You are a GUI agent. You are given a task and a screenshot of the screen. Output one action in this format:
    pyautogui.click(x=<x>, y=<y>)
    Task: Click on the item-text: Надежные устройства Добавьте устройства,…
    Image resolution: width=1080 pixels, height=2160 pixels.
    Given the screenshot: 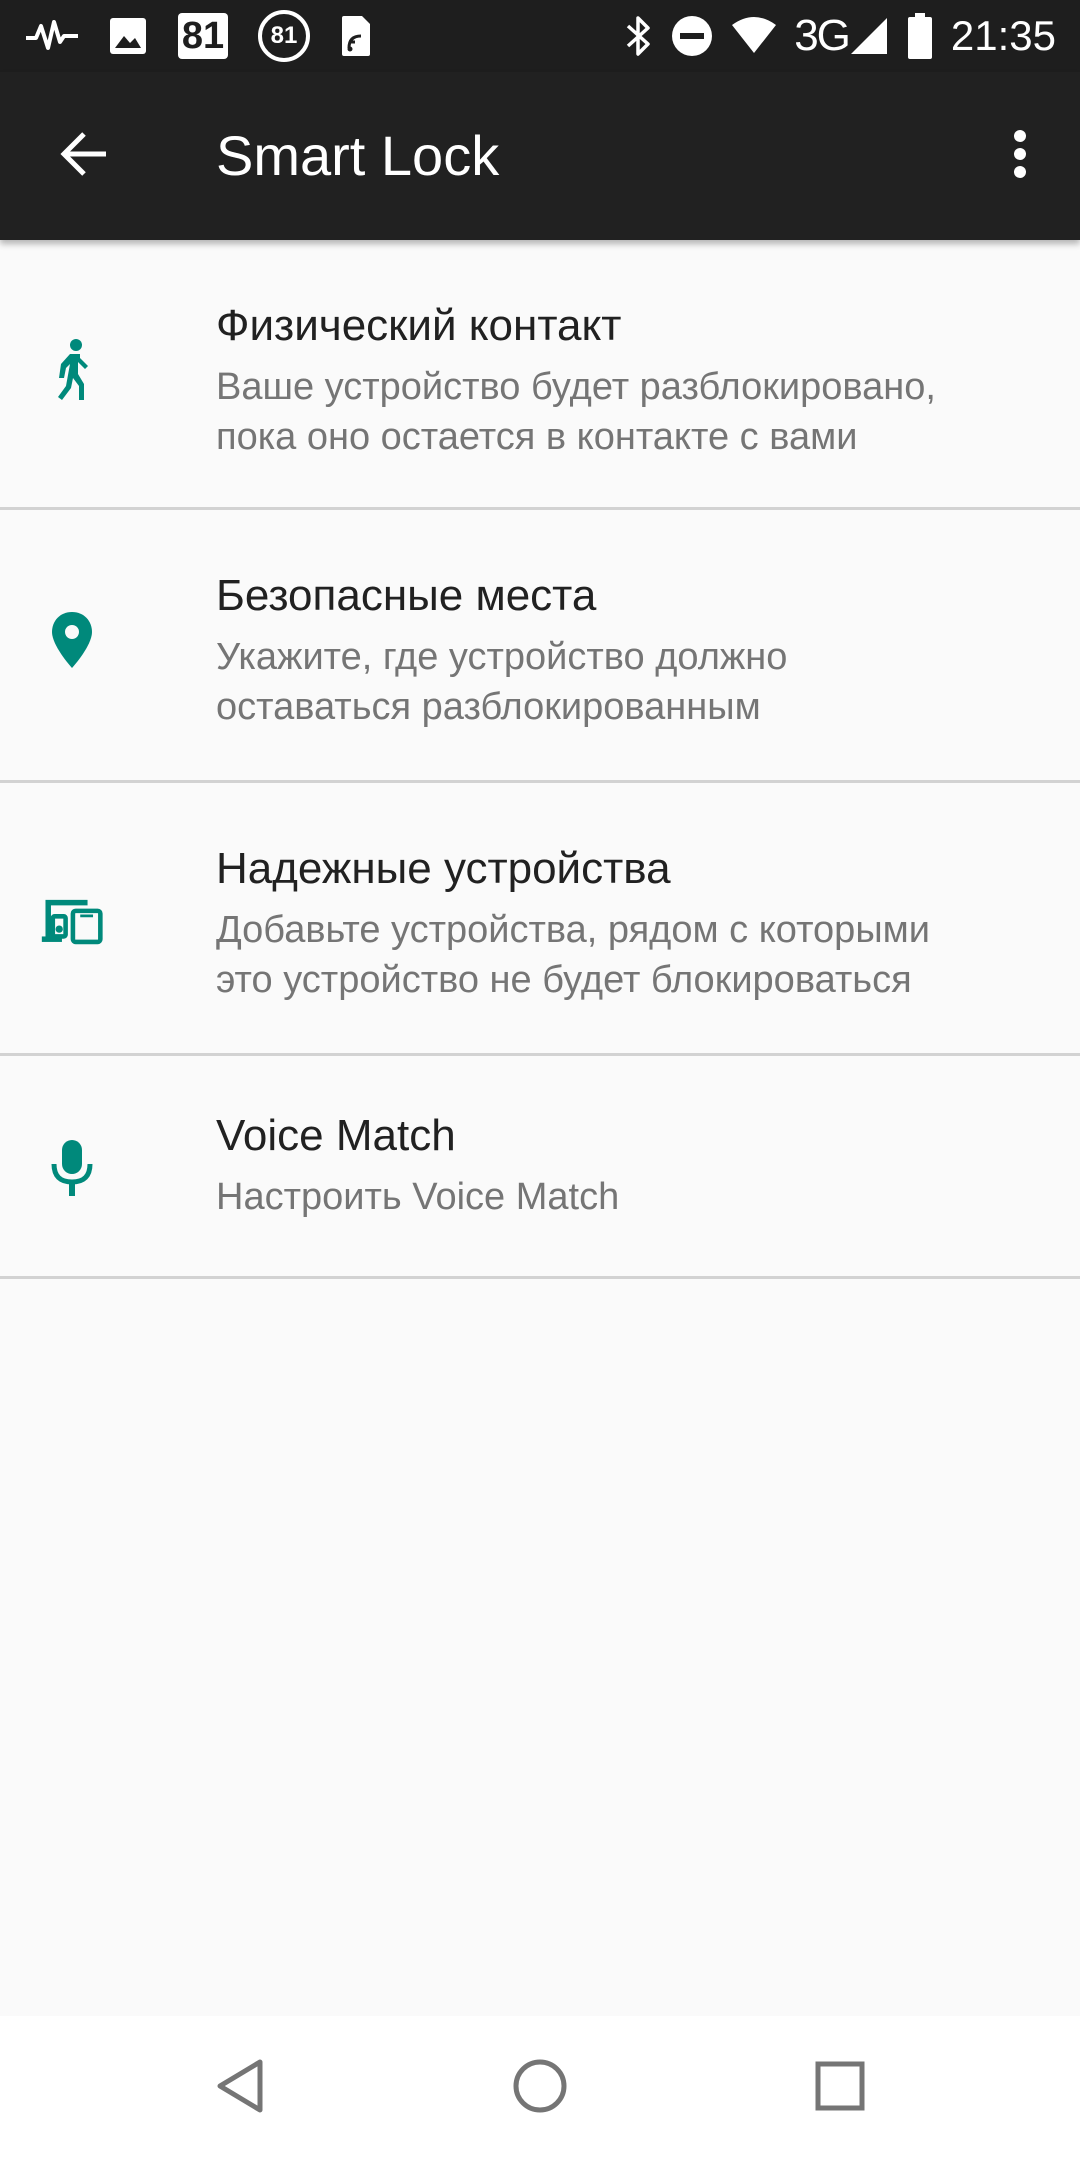 What is the action you would take?
    pyautogui.click(x=628, y=923)
    